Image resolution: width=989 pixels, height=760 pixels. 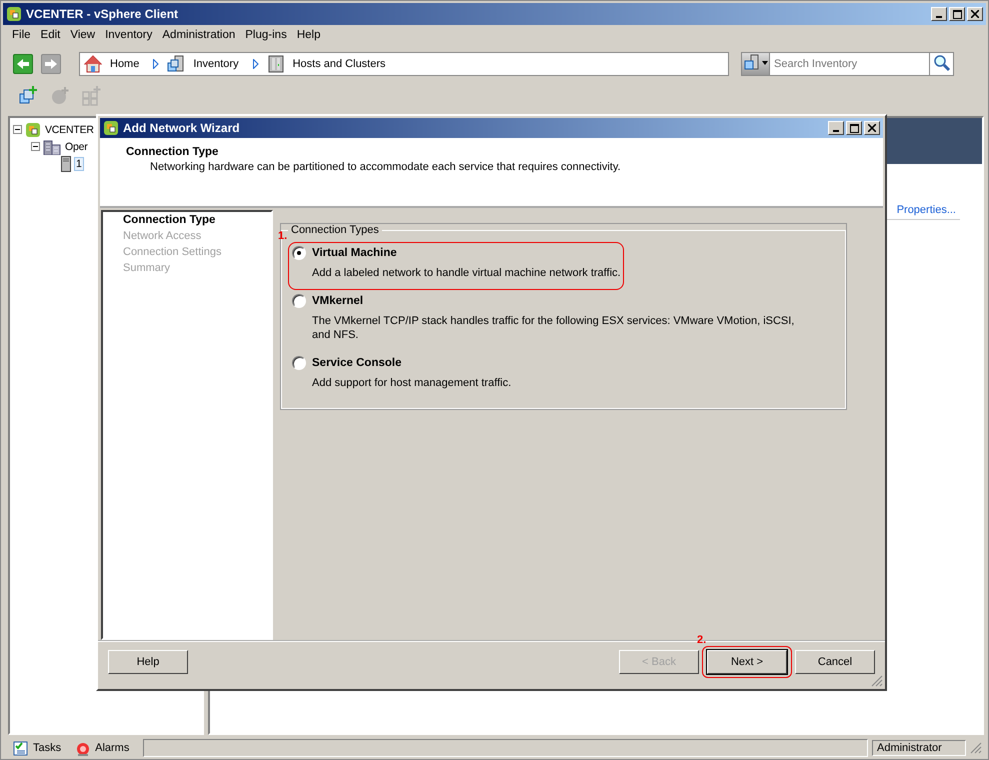 What do you see at coordinates (198, 36) in the screenshot?
I see `menu-item: Administration` at bounding box center [198, 36].